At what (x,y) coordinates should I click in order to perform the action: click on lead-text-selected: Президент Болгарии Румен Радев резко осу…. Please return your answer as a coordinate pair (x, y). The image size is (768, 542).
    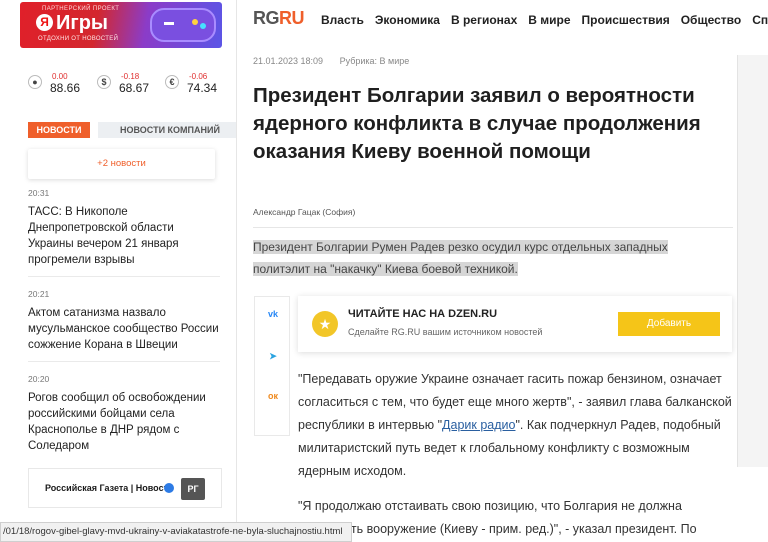
    Looking at the image, I should click on (460, 258).